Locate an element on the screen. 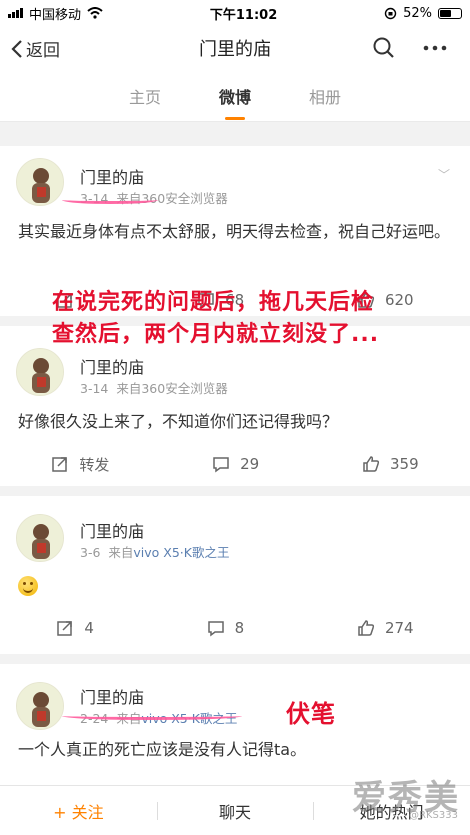 Image resolution: width=470 pixels, height=835 pixels. like-button: 274 is located at coordinates (385, 628).